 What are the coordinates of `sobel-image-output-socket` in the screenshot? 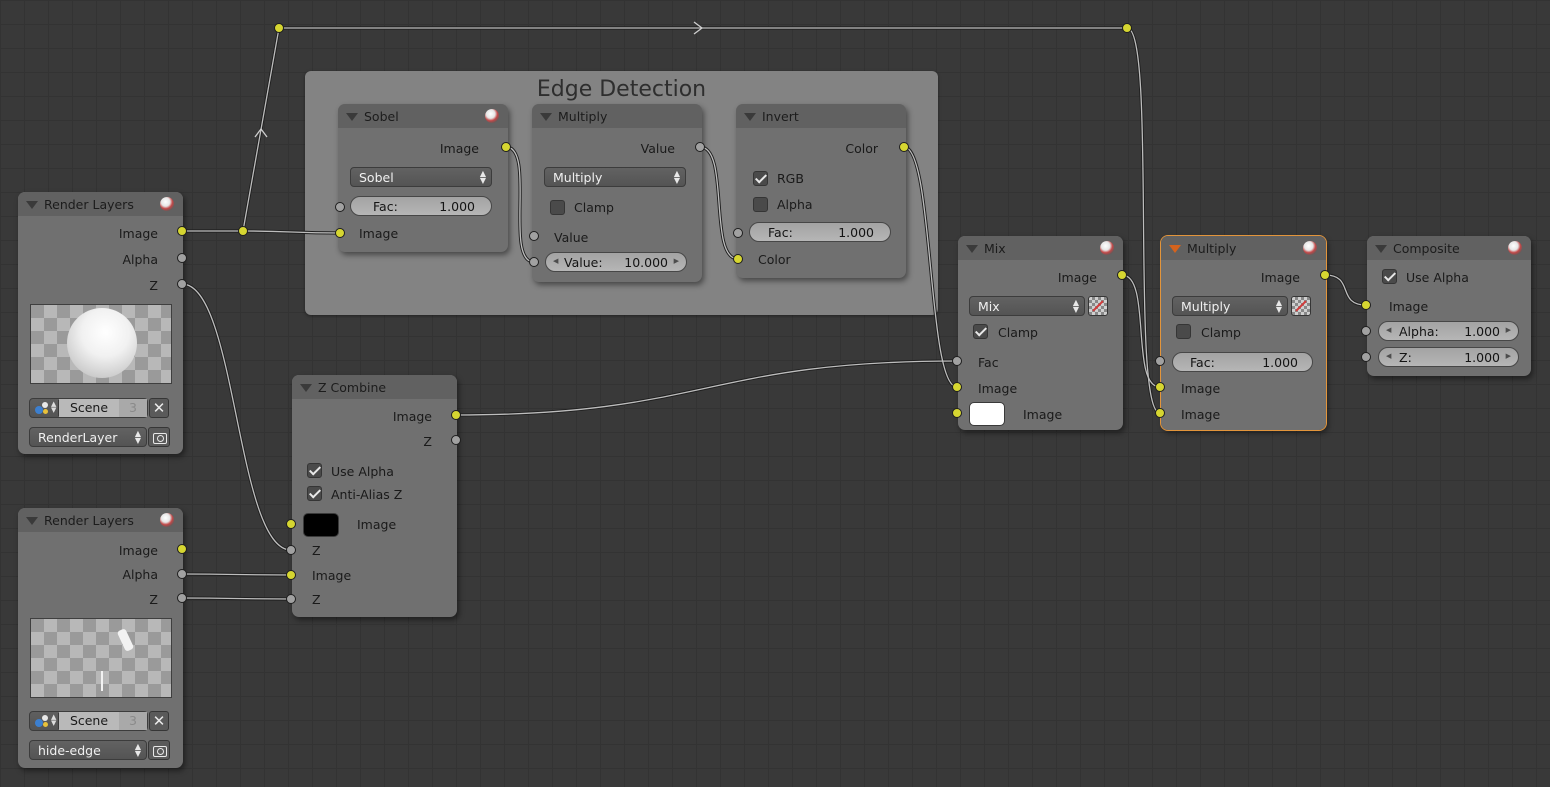 It's located at (506, 147).